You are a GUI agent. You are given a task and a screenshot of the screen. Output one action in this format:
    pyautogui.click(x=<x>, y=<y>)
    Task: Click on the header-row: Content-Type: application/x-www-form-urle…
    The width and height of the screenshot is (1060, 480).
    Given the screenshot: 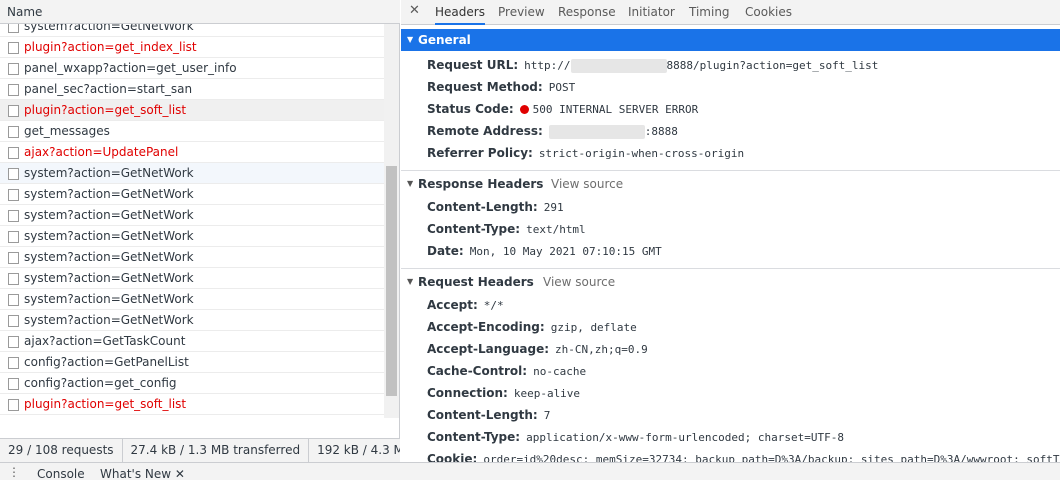 What is the action you would take?
    pyautogui.click(x=635, y=437)
    